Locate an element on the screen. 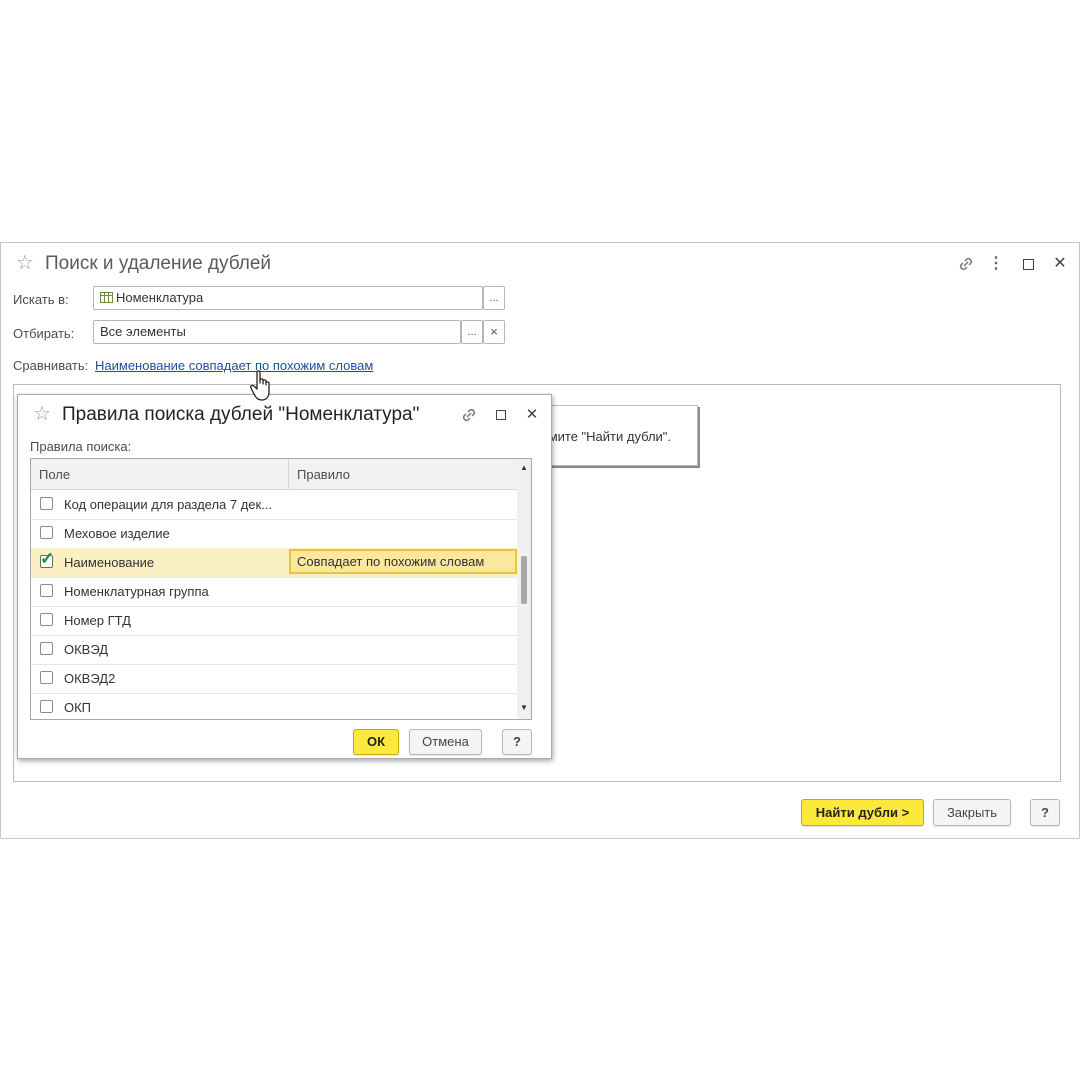  filter-label: Отбирать: is located at coordinates (44, 333).